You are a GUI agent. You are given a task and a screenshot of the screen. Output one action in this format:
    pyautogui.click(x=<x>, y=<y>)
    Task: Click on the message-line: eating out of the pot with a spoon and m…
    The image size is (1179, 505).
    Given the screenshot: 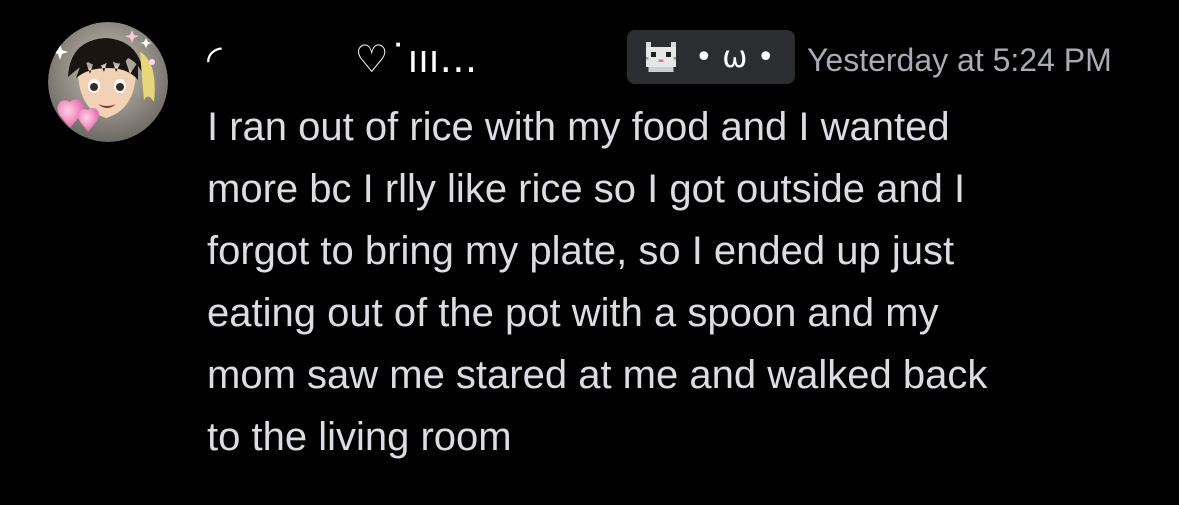 What is the action you would take?
    pyautogui.click(x=573, y=313)
    